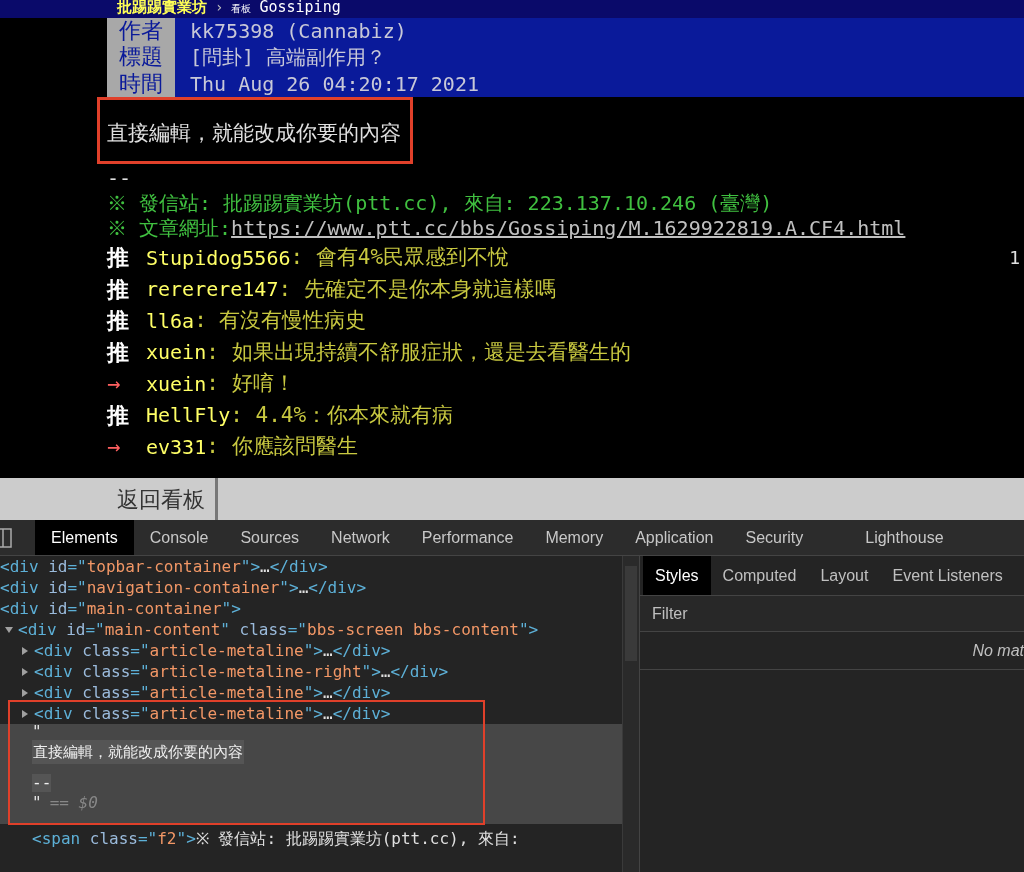 This screenshot has height=872, width=1024. Describe the element at coordinates (413, 629) in the screenshot. I see `code-token: bbs-screen bbs-content` at that location.